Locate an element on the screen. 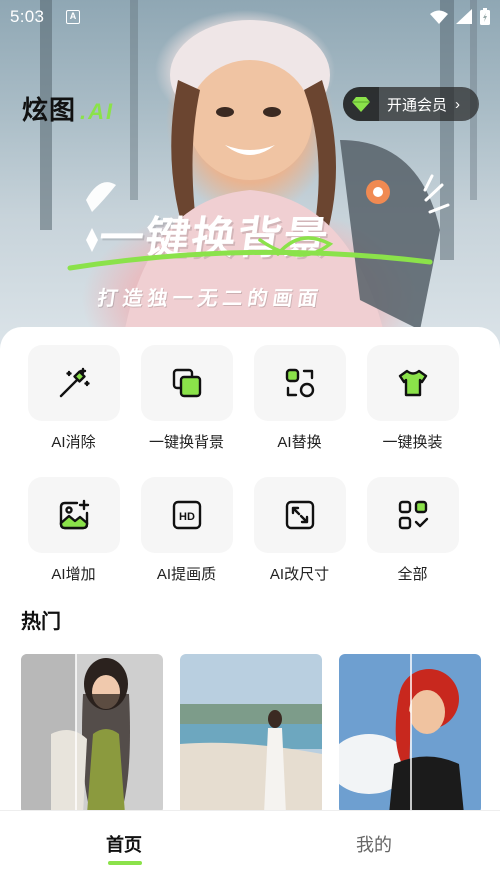 The height and width of the screenshot is (888, 500). tool-all: 全部 is located at coordinates (412, 530).